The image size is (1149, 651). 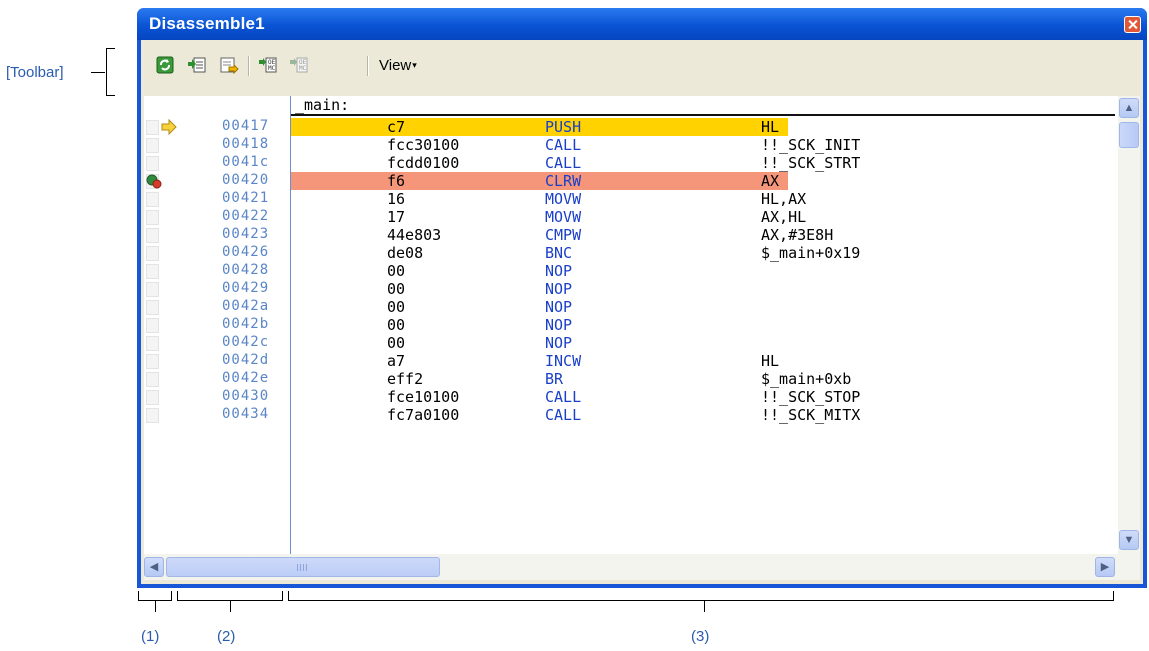 I want to click on address-cell: 00421, so click(x=246, y=198).